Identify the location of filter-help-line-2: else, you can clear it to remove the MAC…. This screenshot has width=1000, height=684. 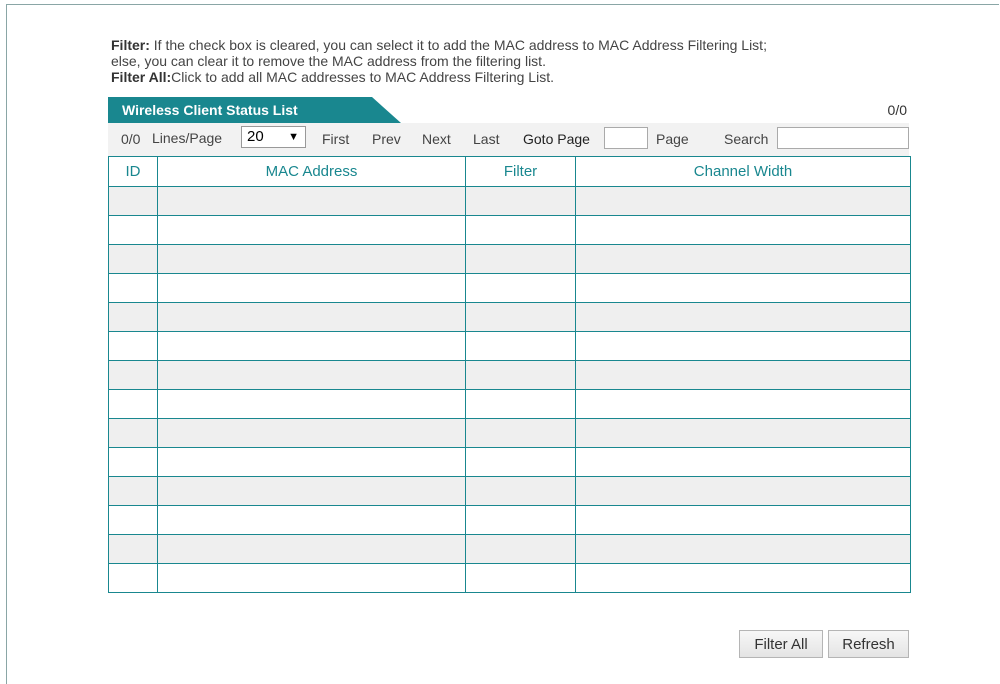
(328, 61).